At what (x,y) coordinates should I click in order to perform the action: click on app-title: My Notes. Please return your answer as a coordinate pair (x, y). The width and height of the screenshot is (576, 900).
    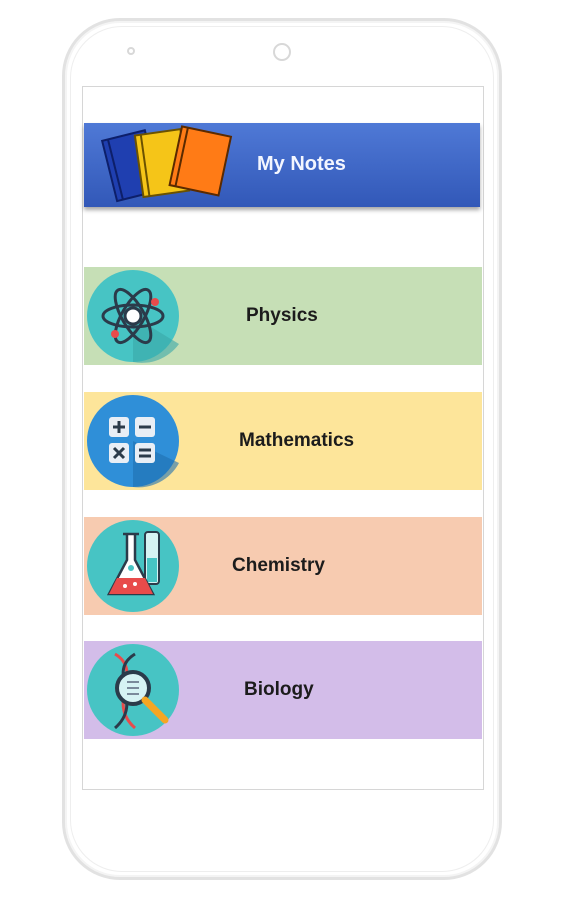
    Looking at the image, I should click on (301, 164).